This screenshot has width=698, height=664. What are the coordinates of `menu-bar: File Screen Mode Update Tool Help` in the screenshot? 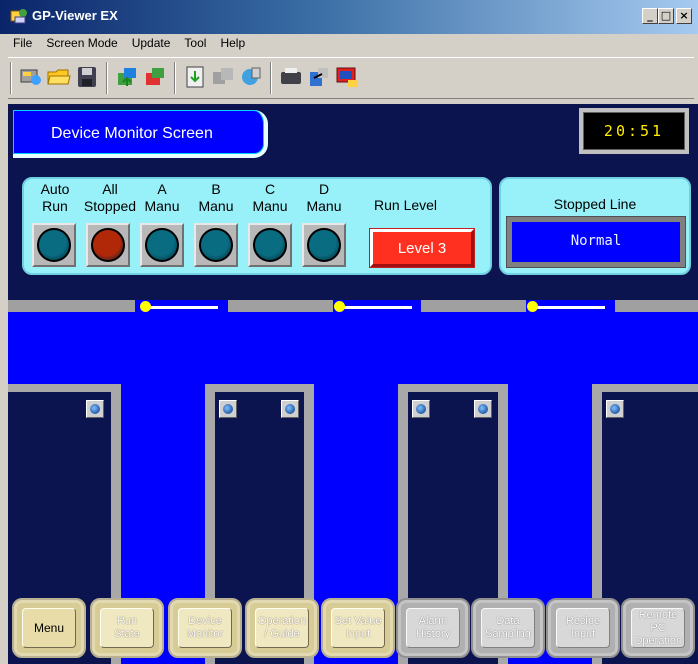 It's located at (125, 45).